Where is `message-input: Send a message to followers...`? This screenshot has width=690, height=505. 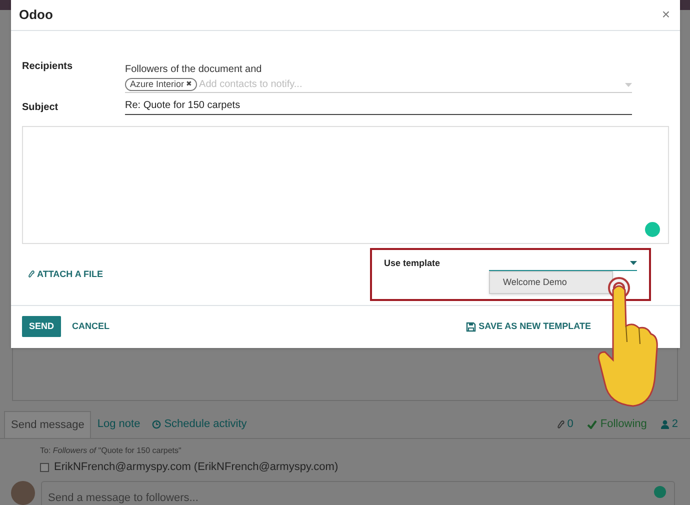
message-input: Send a message to followers... is located at coordinates (358, 492).